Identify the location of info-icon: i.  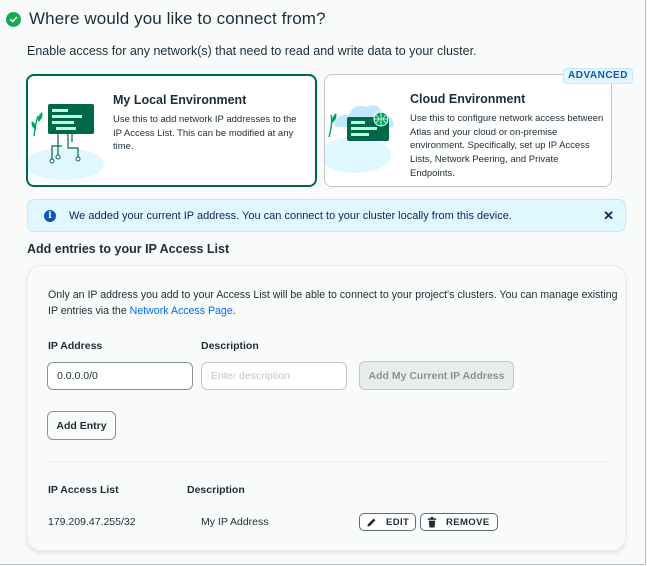
(50, 215).